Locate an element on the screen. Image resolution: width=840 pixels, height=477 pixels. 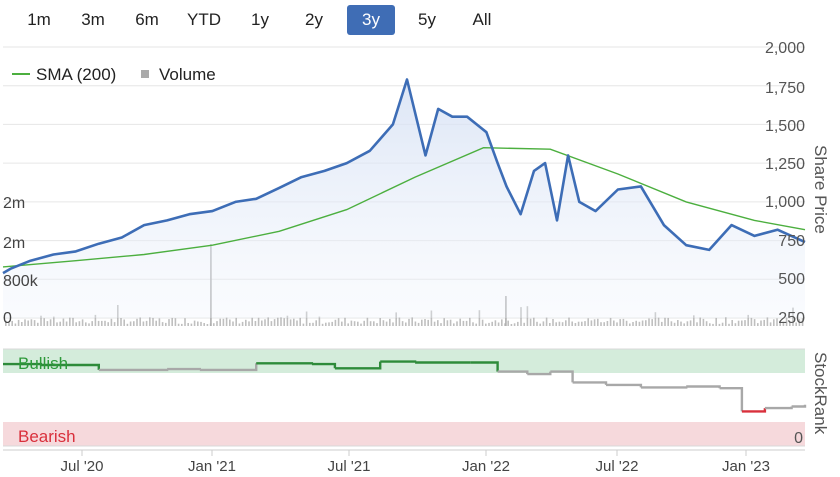
stockrank-axis-title: StockRank is located at coordinates (820, 393).